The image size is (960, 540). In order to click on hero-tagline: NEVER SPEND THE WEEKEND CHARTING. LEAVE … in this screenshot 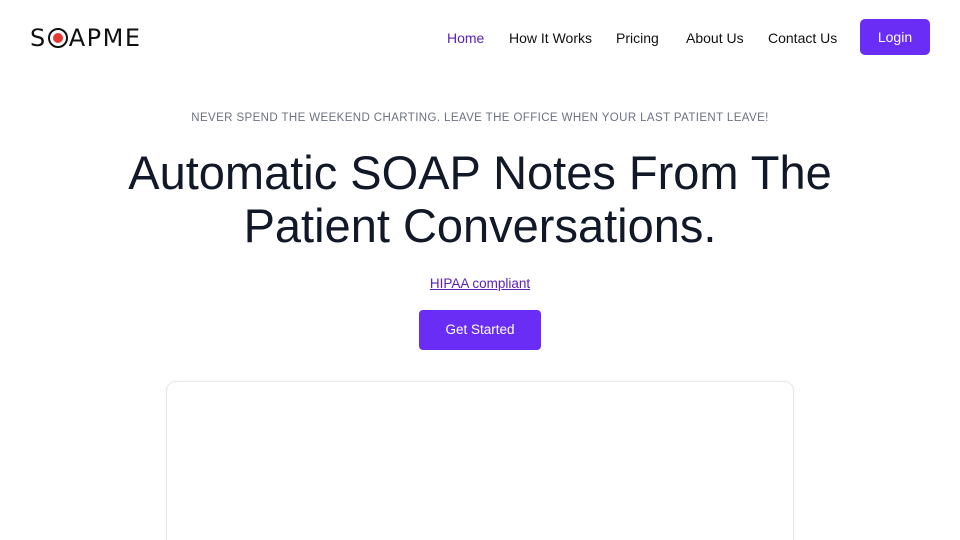, I will do `click(480, 118)`.